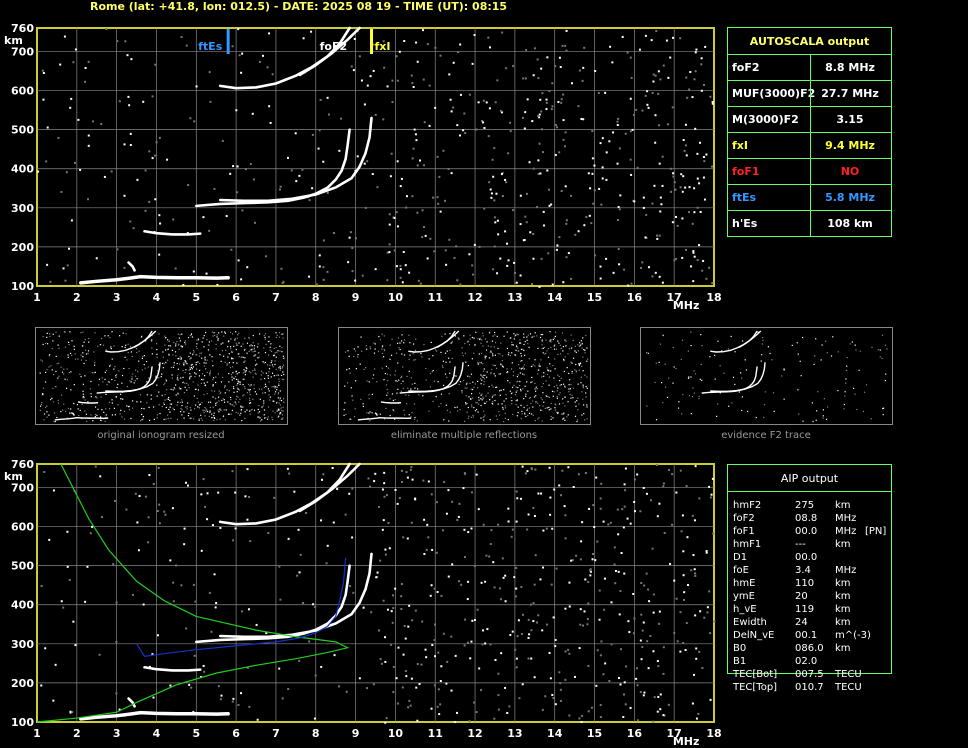  Describe the element at coordinates (754, 635) in the screenshot. I see `aip-row-name: DelN_vE` at that location.